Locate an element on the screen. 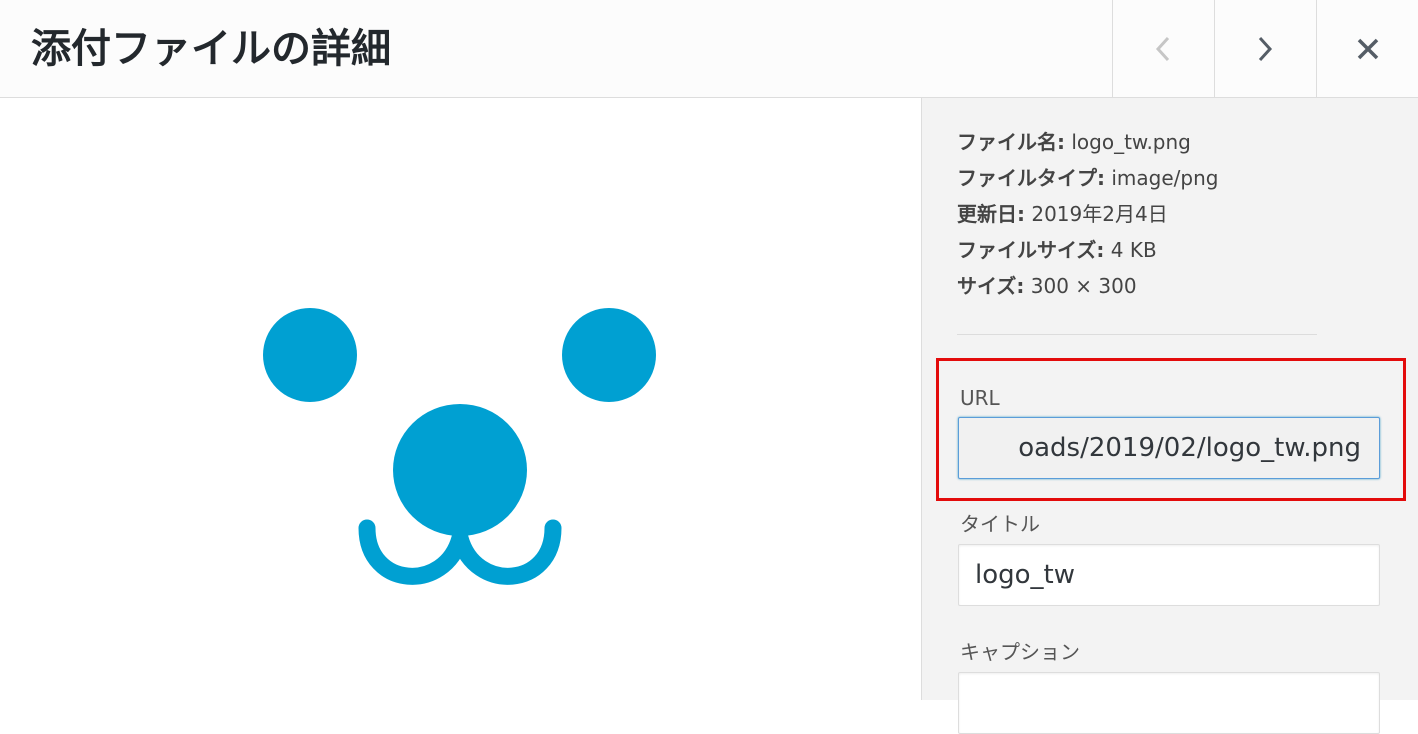 Image resolution: width=1418 pixels, height=734 pixels. chevron-right-icon is located at coordinates (1265, 49).